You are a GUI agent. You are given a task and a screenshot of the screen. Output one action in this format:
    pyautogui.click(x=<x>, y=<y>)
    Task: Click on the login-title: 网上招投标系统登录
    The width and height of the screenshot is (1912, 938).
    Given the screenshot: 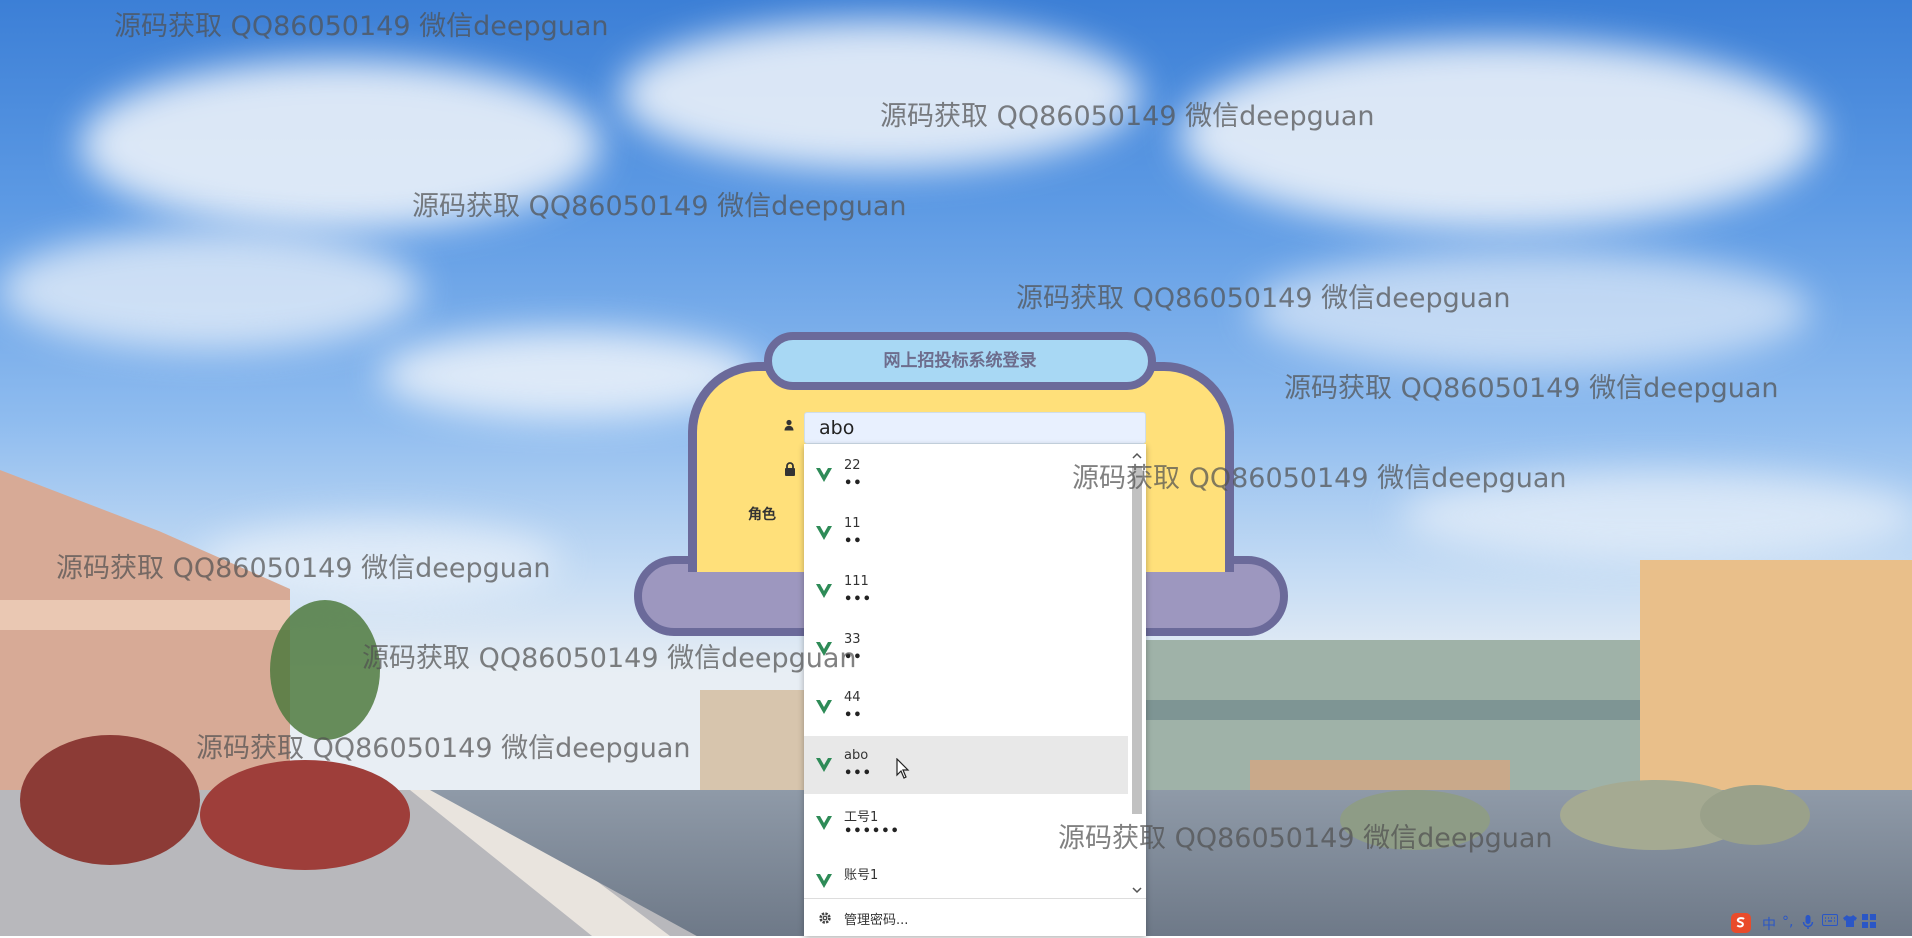 What is the action you would take?
    pyautogui.click(x=960, y=361)
    